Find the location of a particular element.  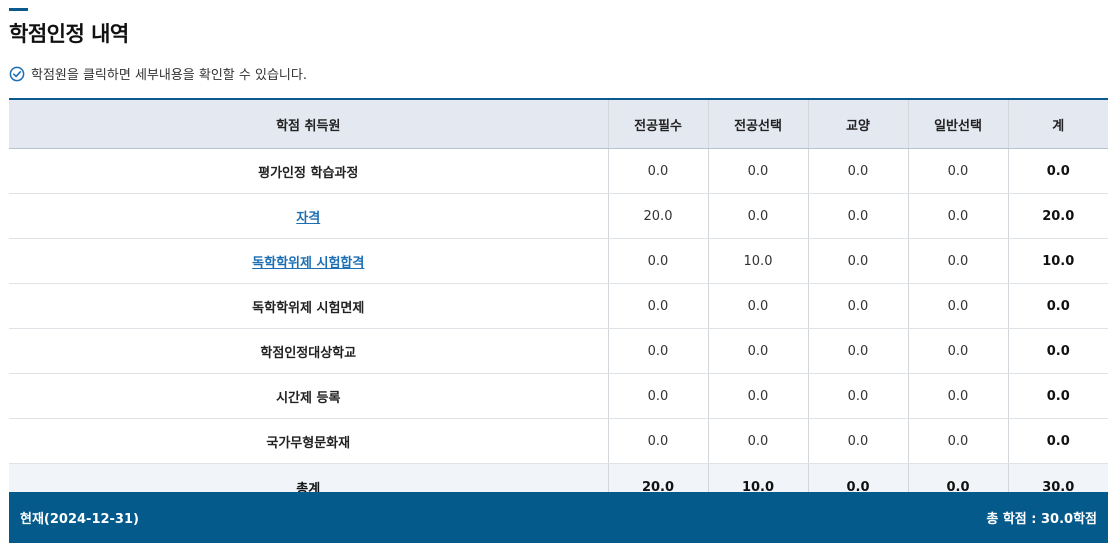

cell-source: 국가무형문화재 is located at coordinates (308, 441).